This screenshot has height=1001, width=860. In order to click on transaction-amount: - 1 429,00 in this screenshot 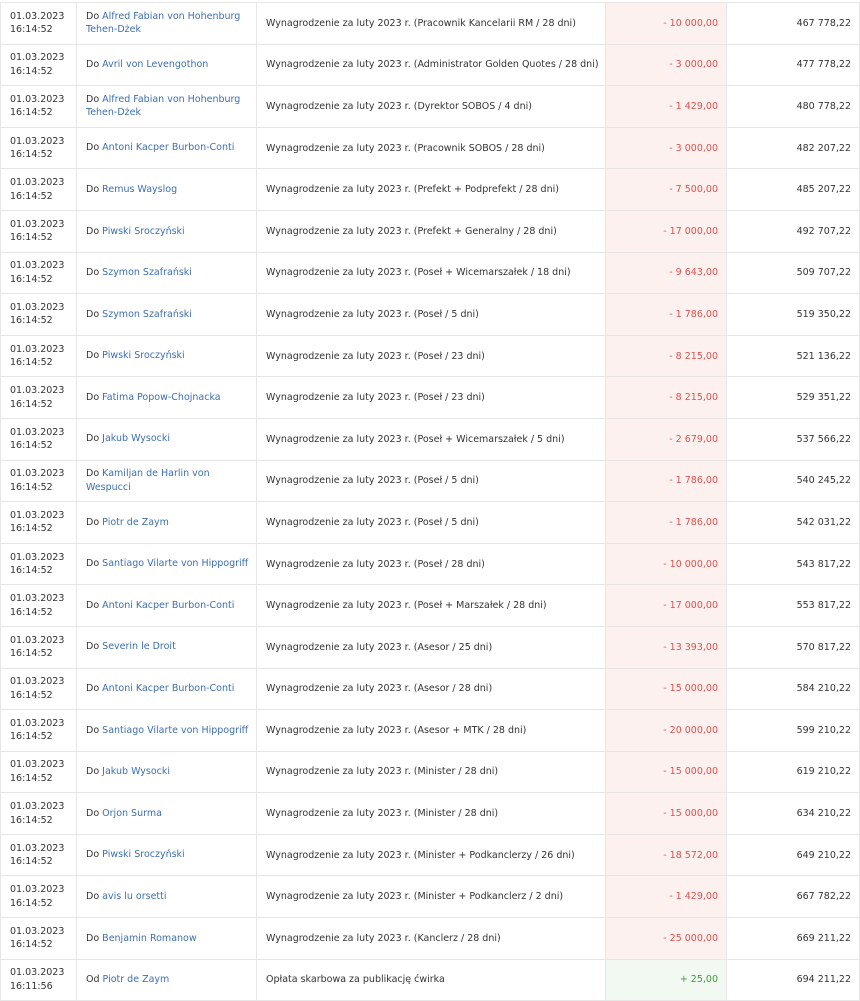, I will do `click(666, 897)`.